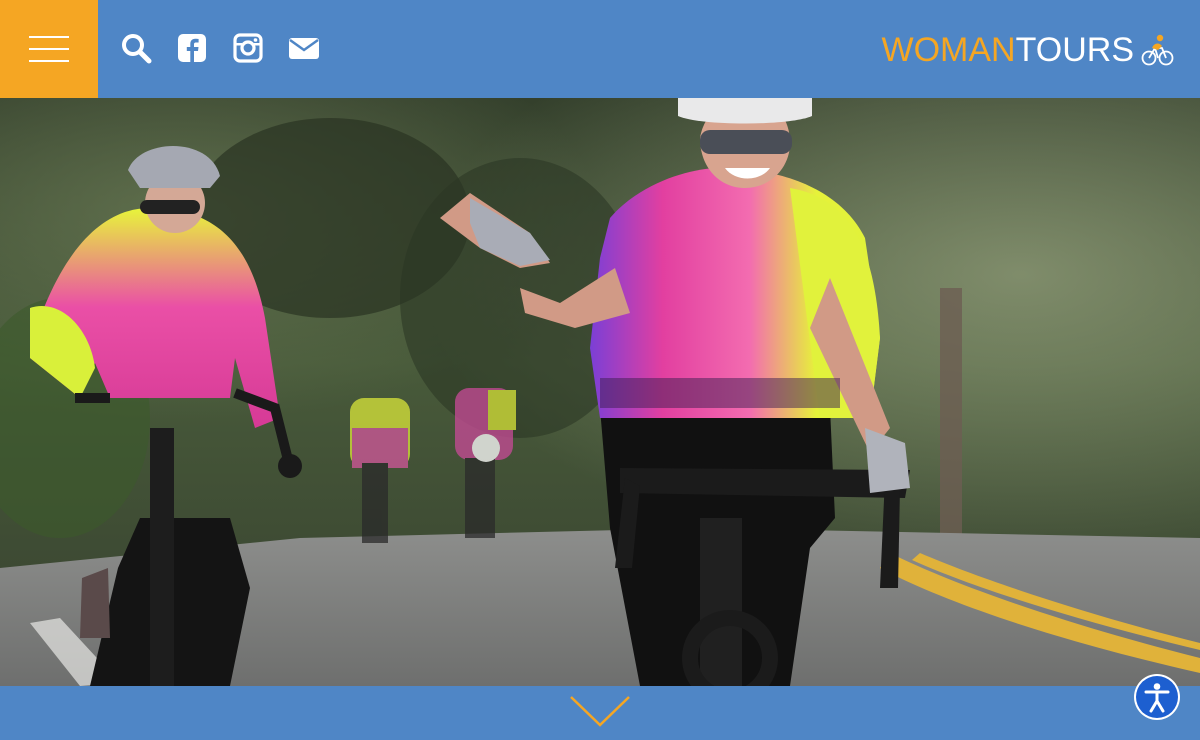 This screenshot has width=1200, height=740. Describe the element at coordinates (248, 48) in the screenshot. I see `instagram-icon` at that location.